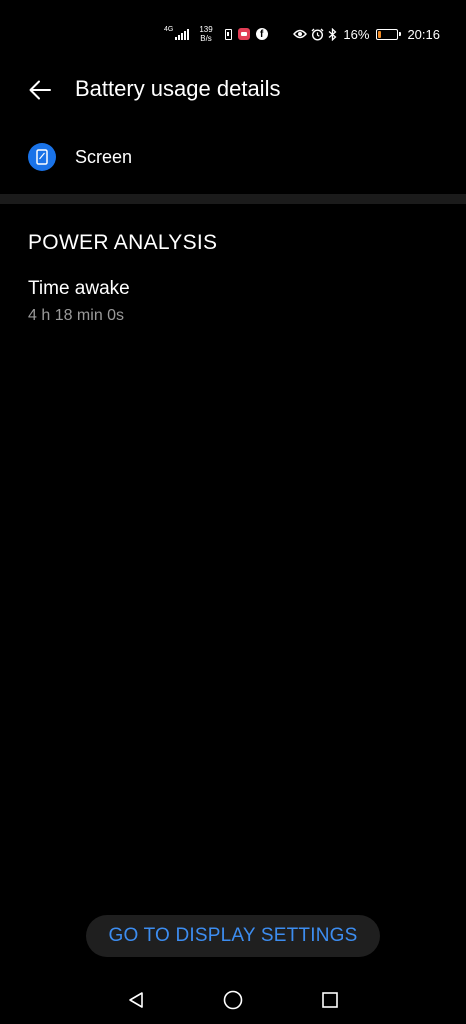 This screenshot has height=1024, width=466. What do you see at coordinates (178, 88) in the screenshot?
I see `page-title: Battery usage details` at bounding box center [178, 88].